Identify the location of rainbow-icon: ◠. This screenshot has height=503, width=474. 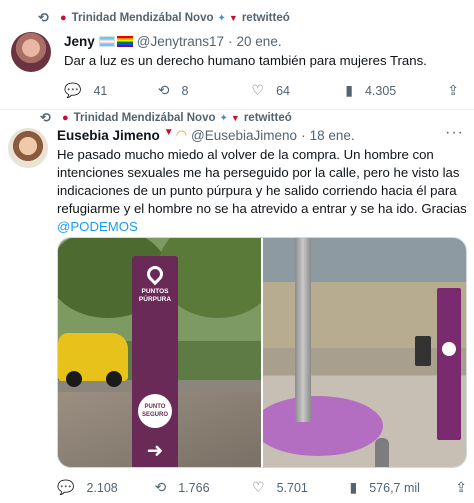
(181, 134).